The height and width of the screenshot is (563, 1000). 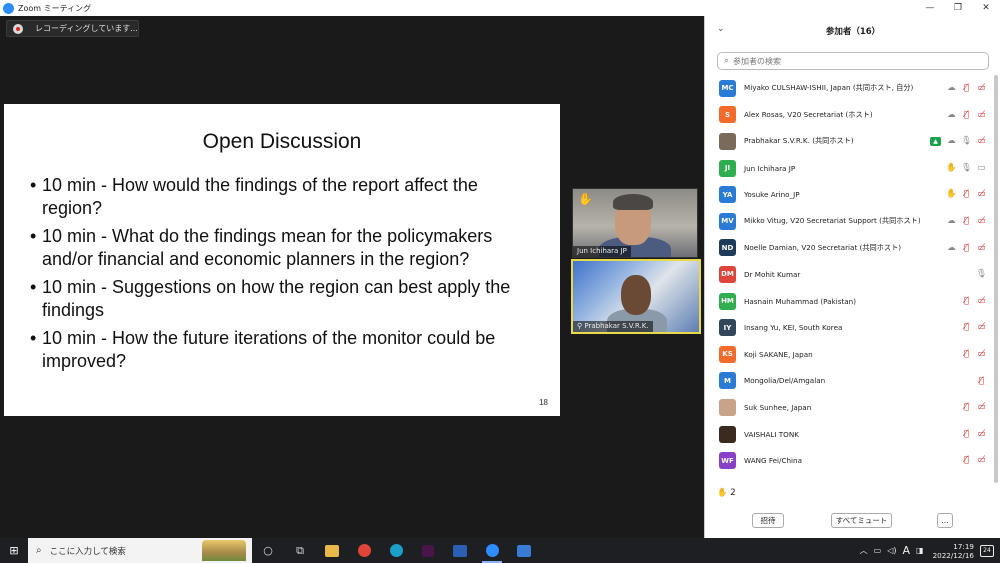 What do you see at coordinates (986, 8) in the screenshot?
I see `close-button: ✕` at bounding box center [986, 8].